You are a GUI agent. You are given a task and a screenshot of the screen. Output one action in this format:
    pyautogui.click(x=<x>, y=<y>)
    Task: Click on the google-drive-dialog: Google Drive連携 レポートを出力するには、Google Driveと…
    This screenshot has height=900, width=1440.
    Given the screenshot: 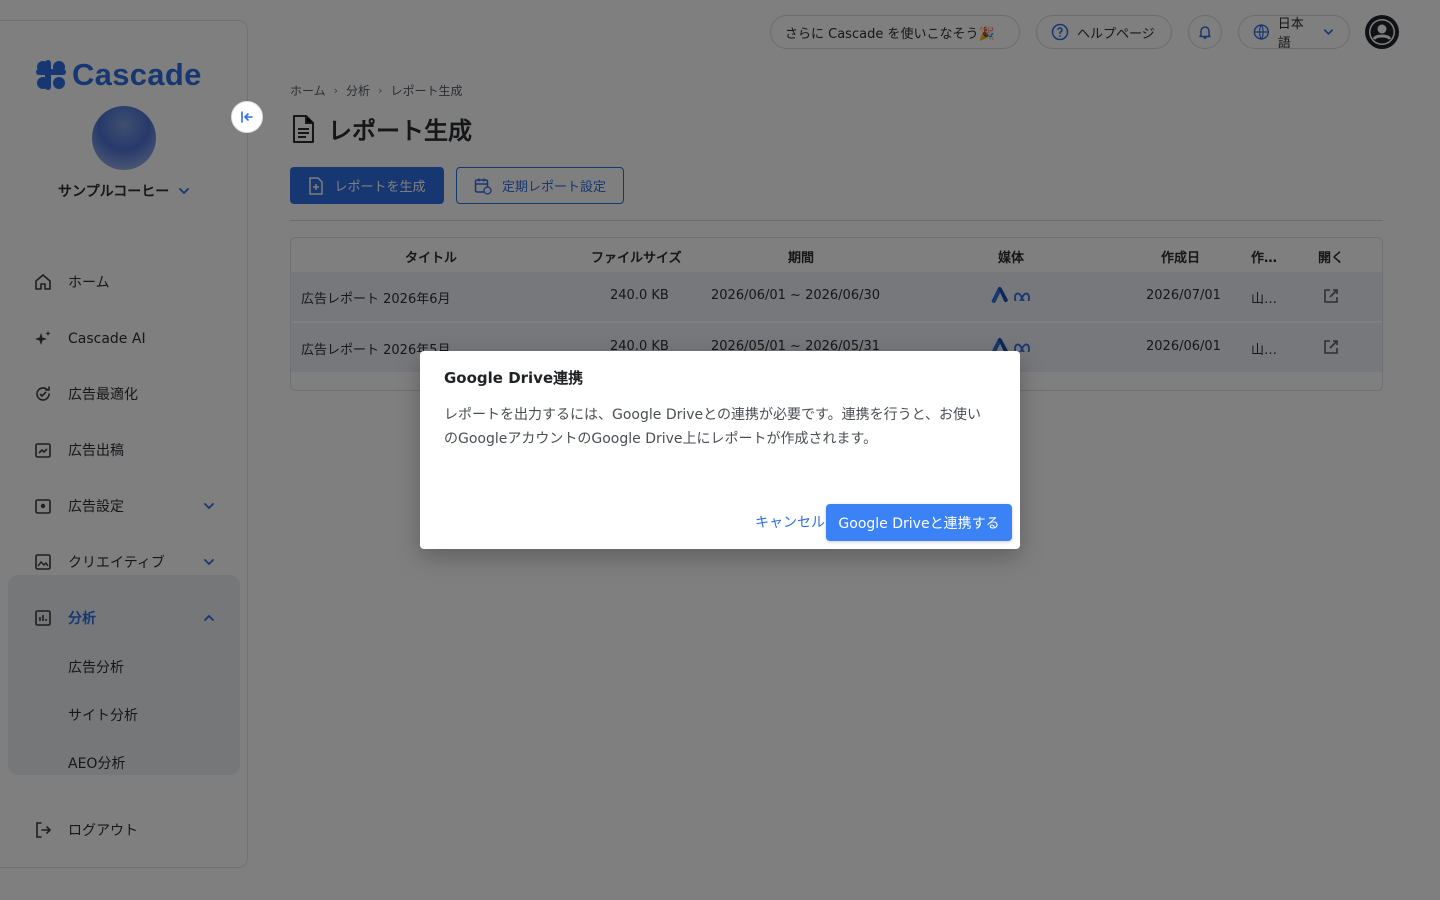 What is the action you would take?
    pyautogui.click(x=720, y=450)
    